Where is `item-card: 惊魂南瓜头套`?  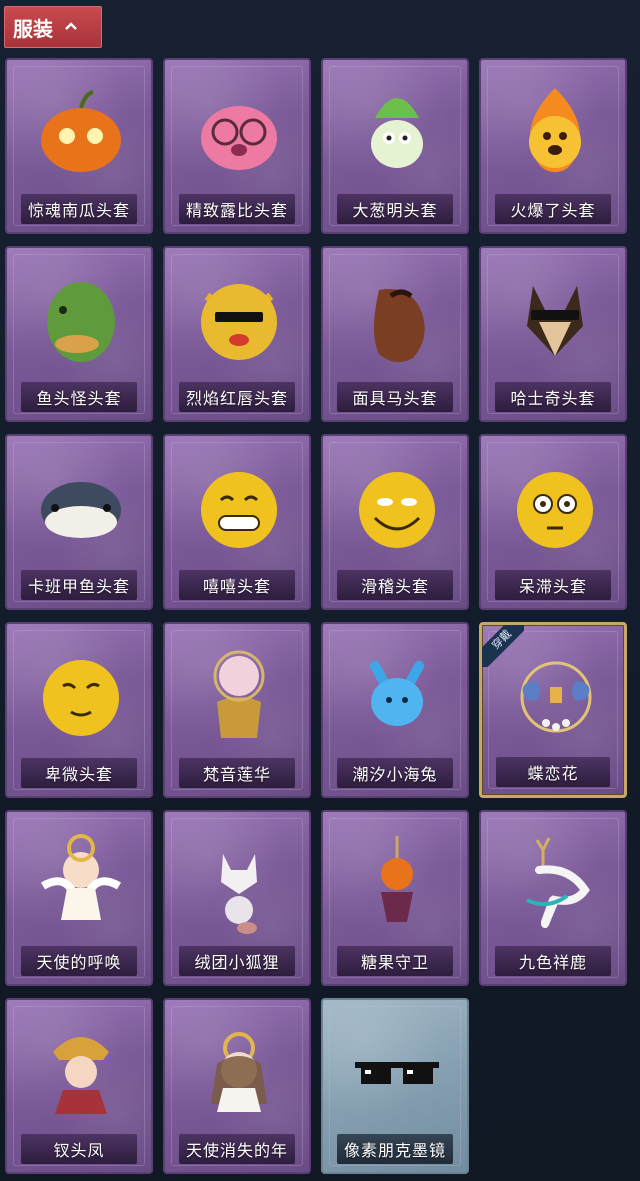
item-card: 惊魂南瓜头套 is located at coordinates (79, 146).